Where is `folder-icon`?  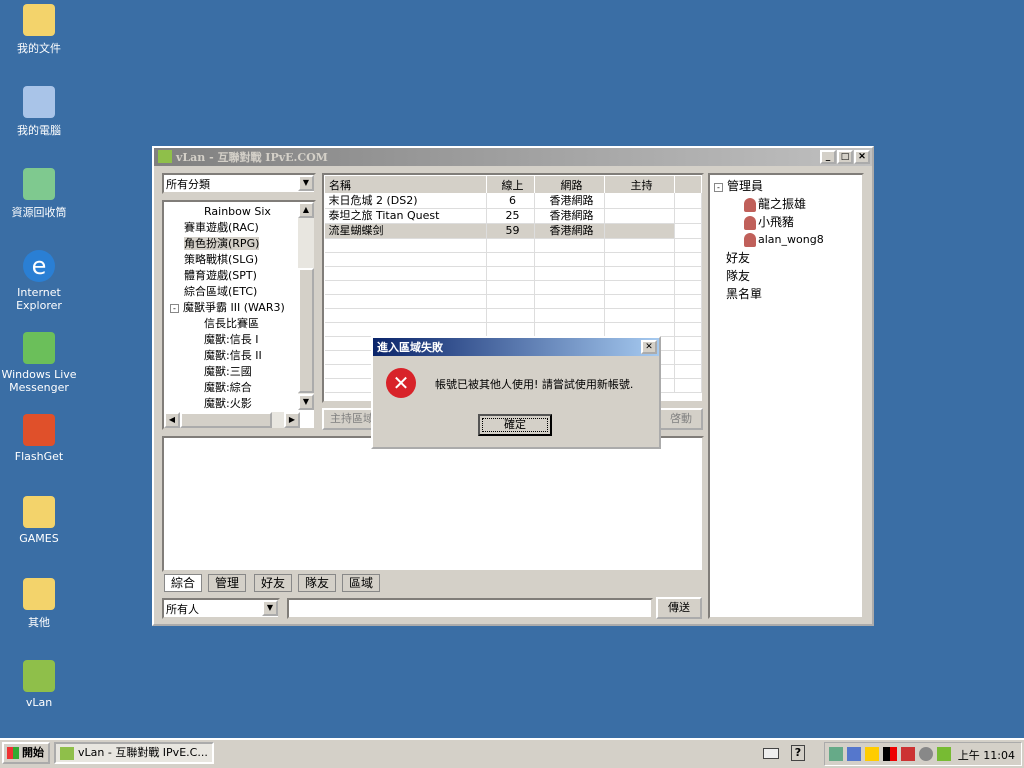 folder-icon is located at coordinates (39, 594).